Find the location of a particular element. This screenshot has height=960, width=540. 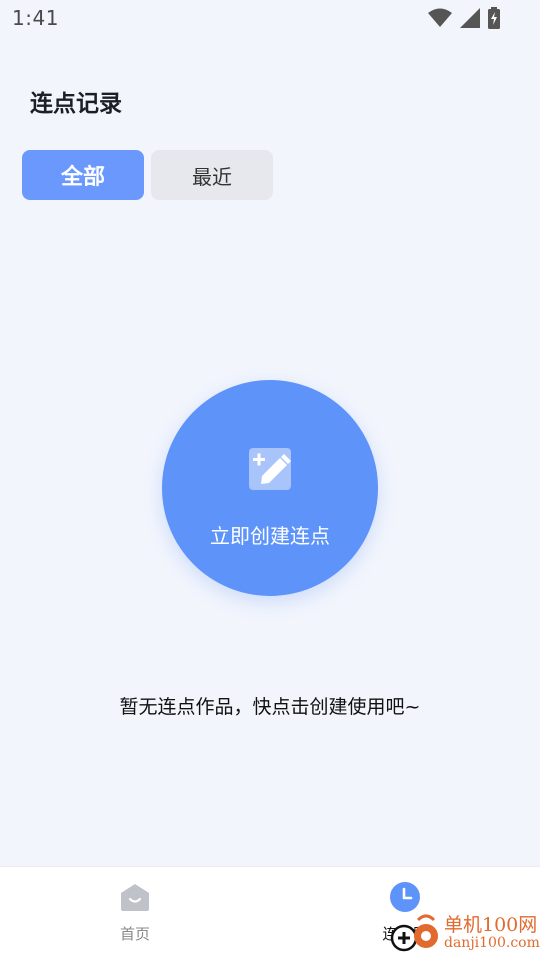

home-icon is located at coordinates (135, 897).